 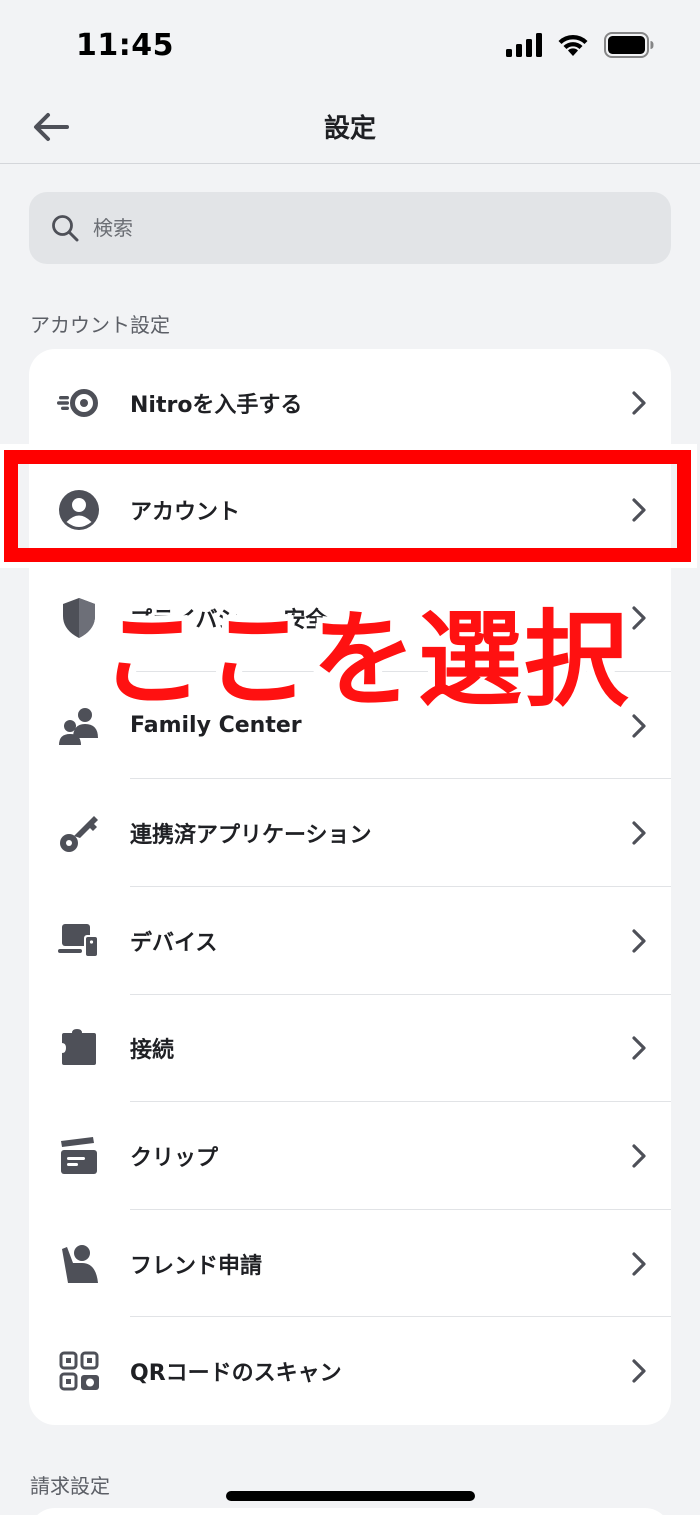 What do you see at coordinates (236, 1374) in the screenshot?
I see `settings-item-label: QRコードのスキャン` at bounding box center [236, 1374].